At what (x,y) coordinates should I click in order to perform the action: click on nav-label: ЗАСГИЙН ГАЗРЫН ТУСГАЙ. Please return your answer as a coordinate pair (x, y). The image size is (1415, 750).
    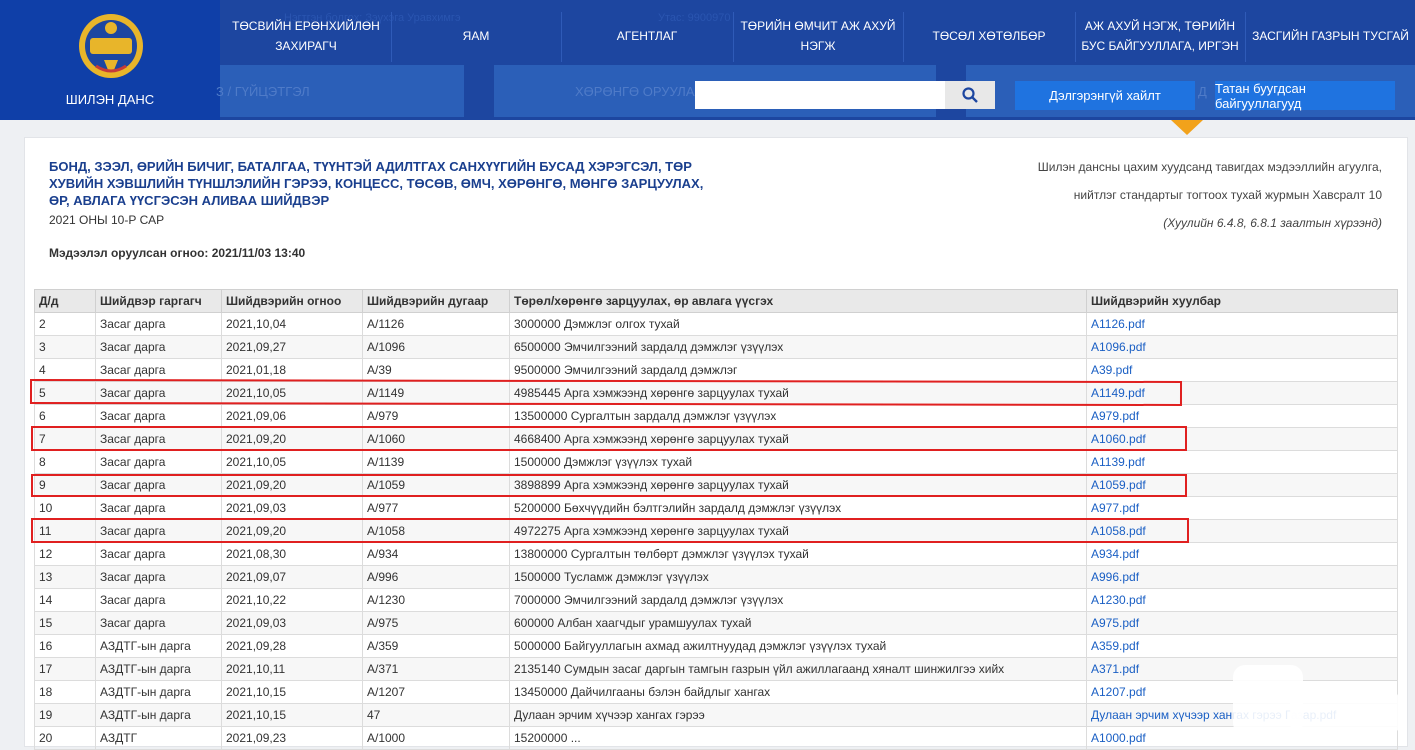
    Looking at the image, I should click on (1330, 36).